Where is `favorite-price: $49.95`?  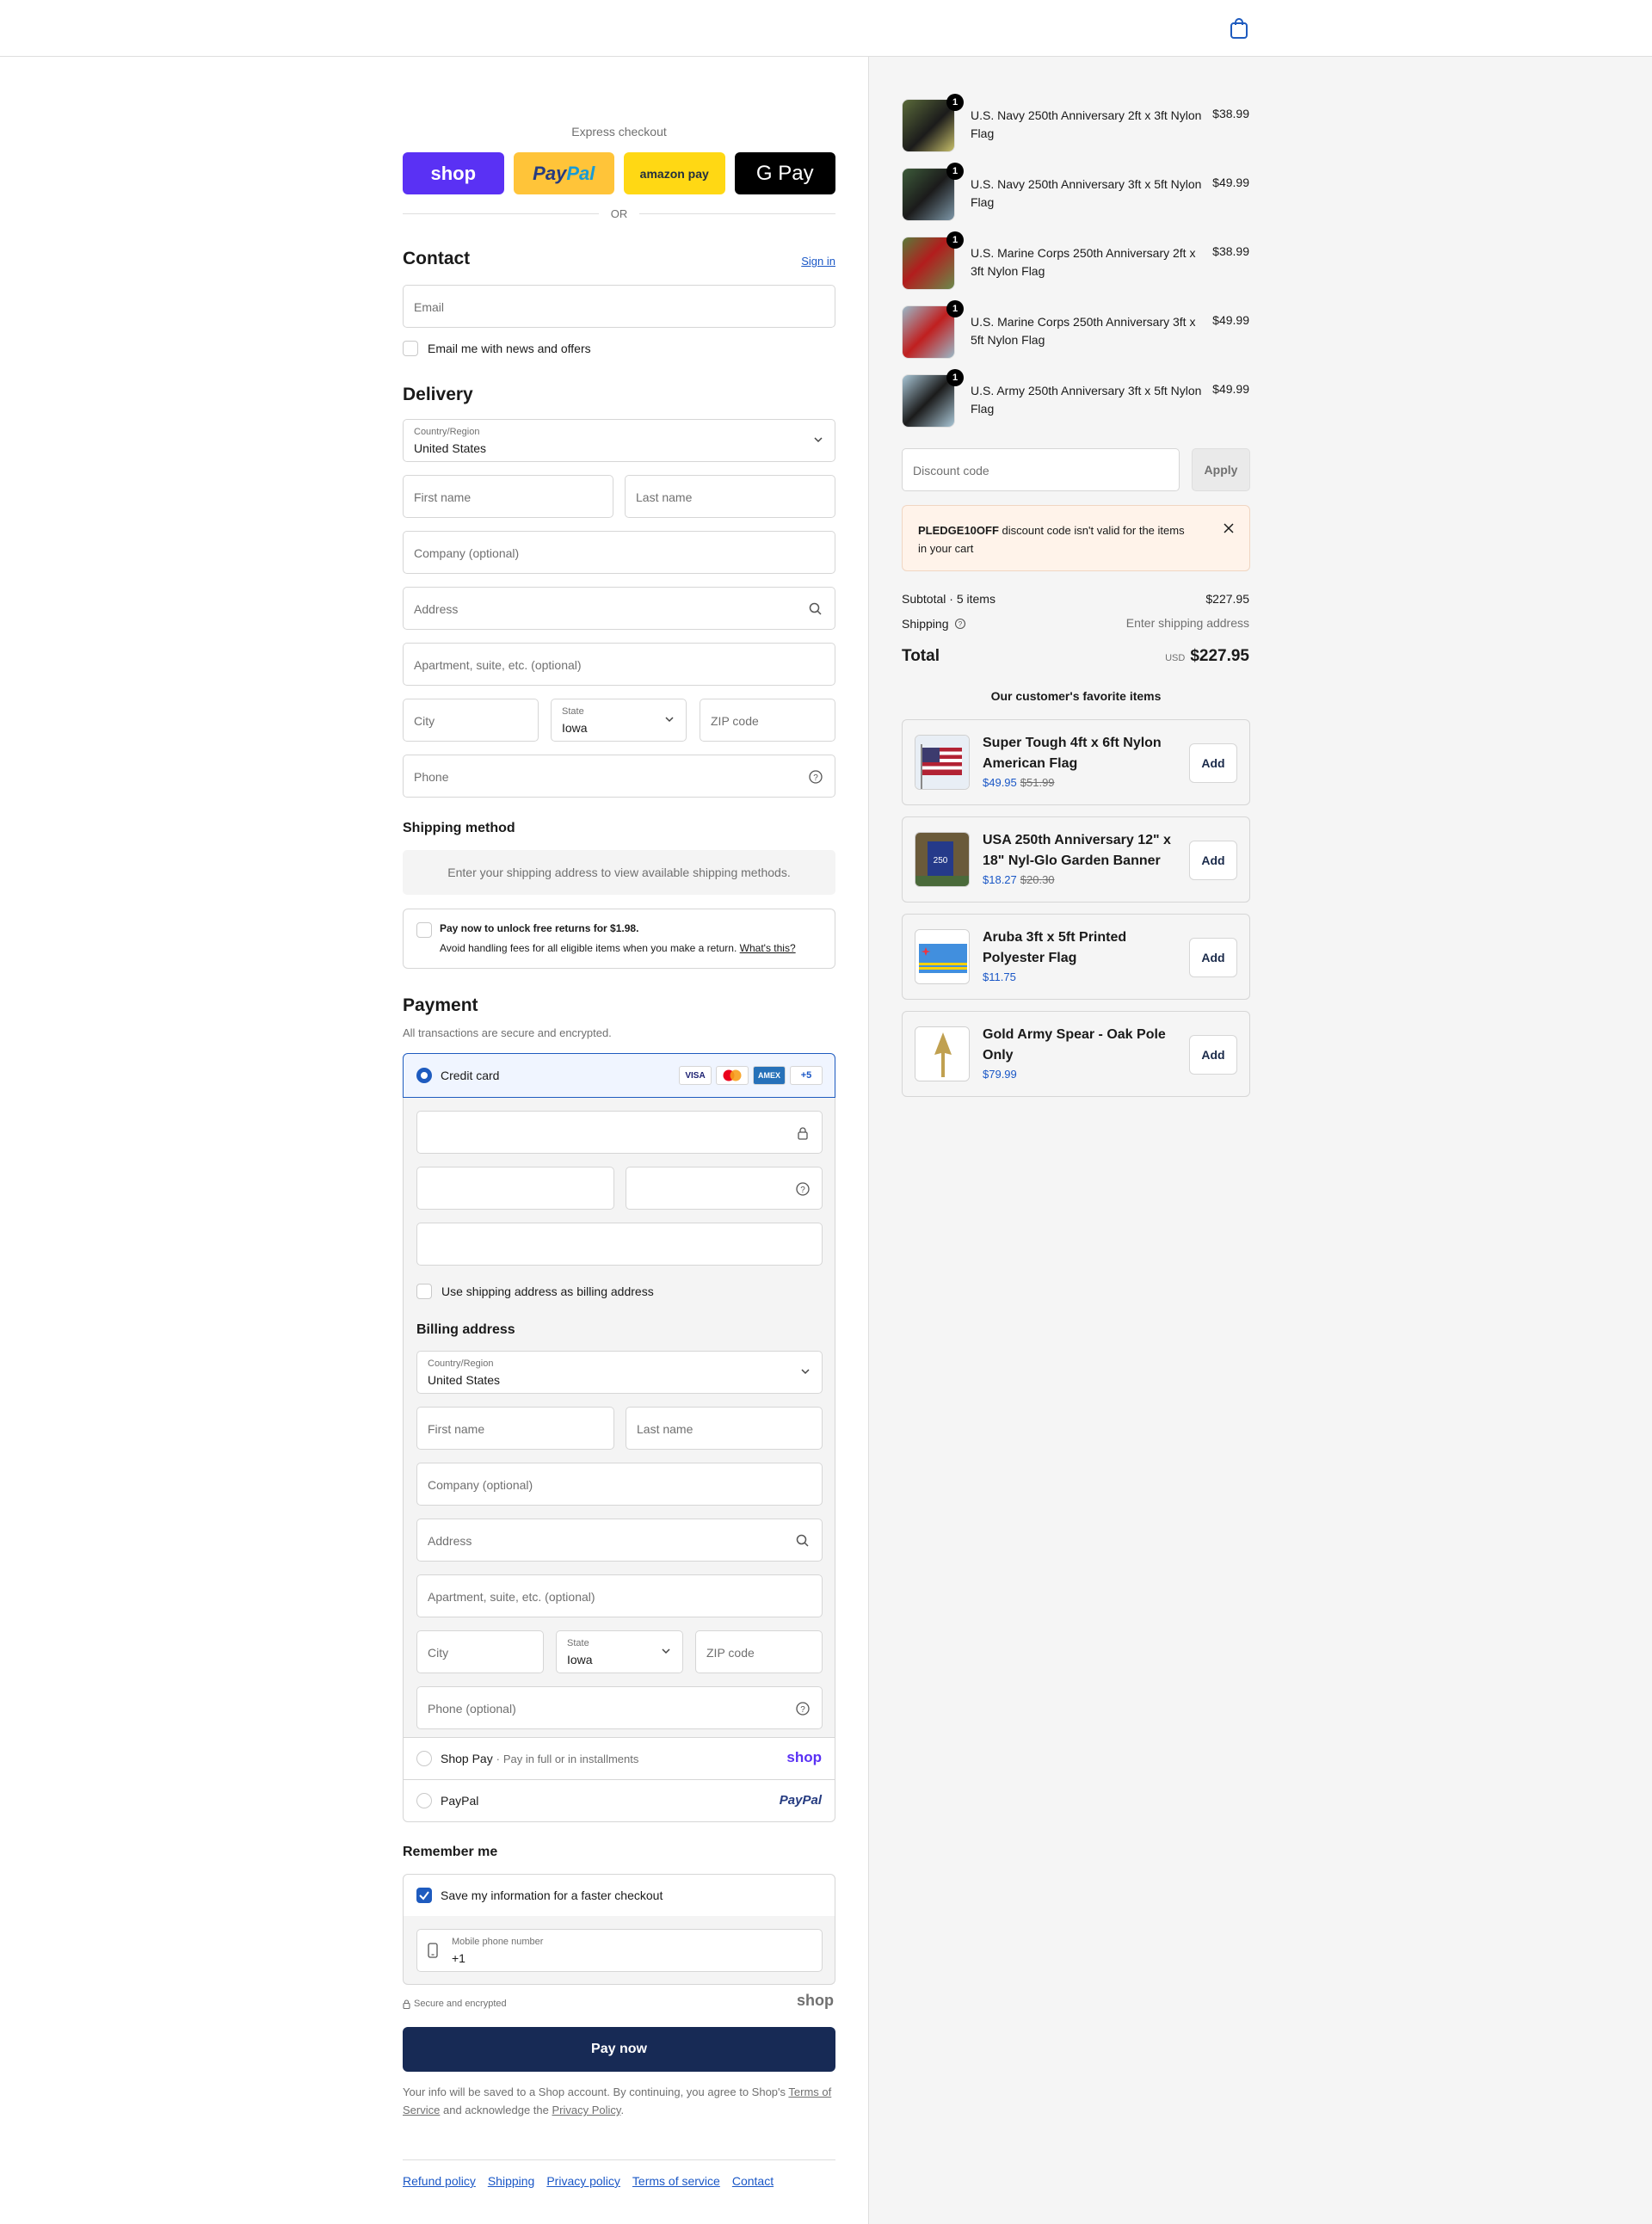 favorite-price: $49.95 is located at coordinates (1000, 782).